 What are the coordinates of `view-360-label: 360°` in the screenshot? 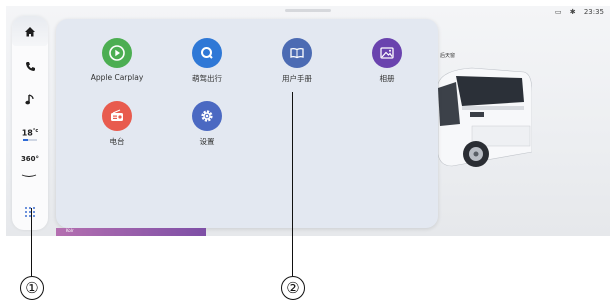 It's located at (30, 158).